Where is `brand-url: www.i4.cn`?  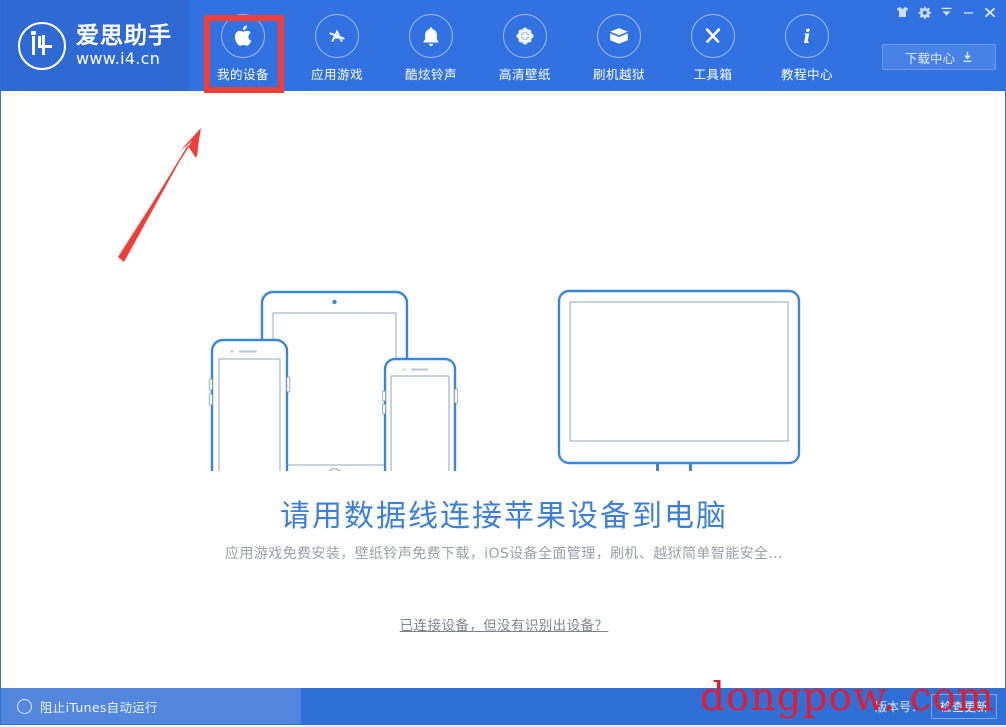 brand-url: www.i4.cn is located at coordinates (118, 58).